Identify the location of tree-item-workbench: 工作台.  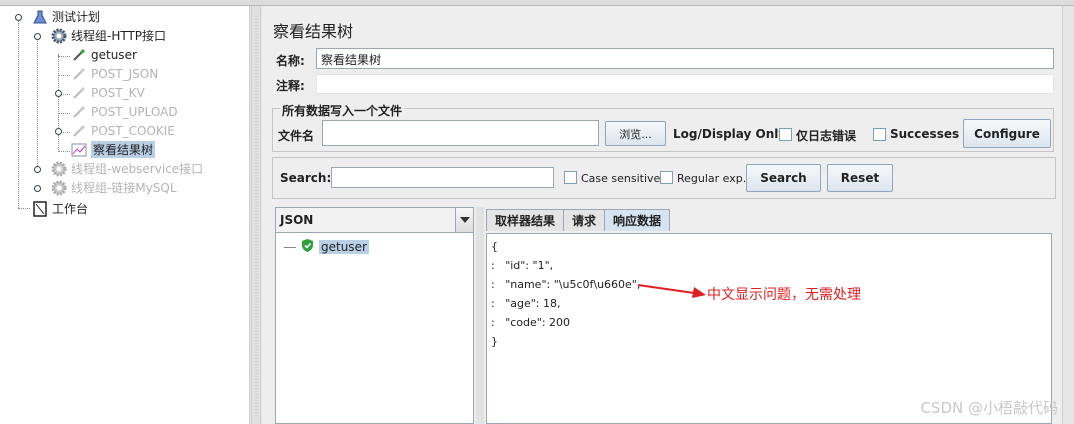
(60, 208).